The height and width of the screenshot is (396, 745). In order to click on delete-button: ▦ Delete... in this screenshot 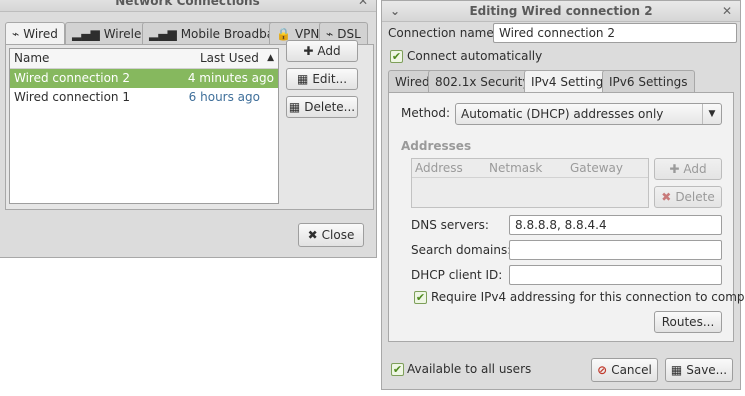, I will do `click(322, 107)`.